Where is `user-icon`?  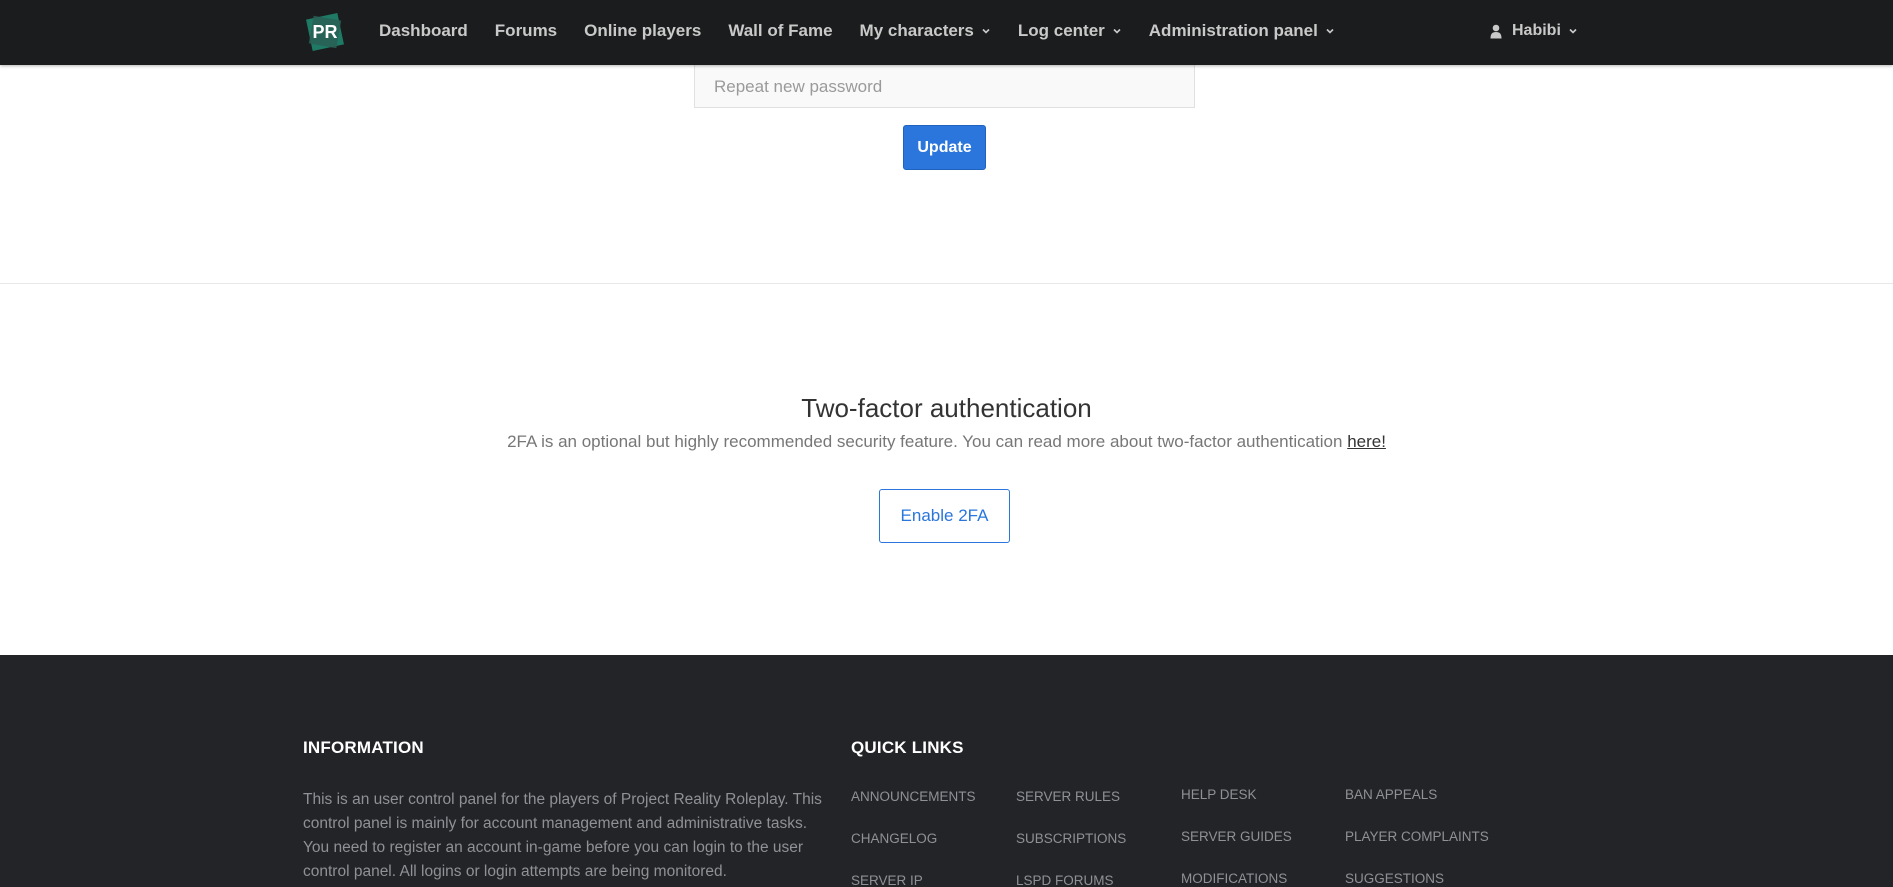 user-icon is located at coordinates (1496, 31).